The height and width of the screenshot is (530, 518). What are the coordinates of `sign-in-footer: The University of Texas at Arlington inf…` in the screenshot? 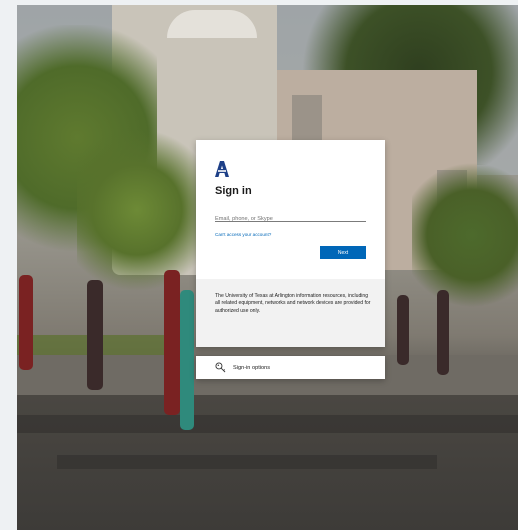 It's located at (290, 313).